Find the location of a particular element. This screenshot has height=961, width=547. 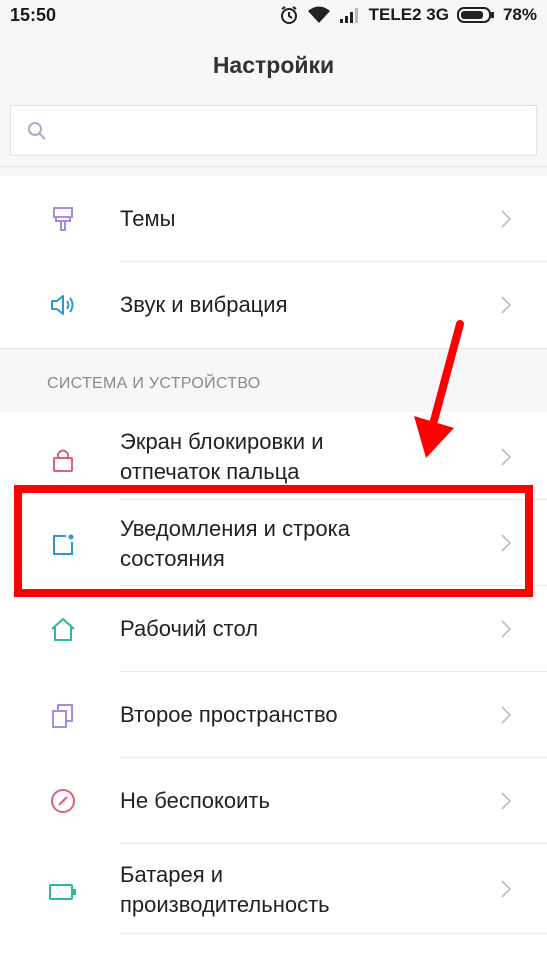

signal-icon is located at coordinates (350, 15).